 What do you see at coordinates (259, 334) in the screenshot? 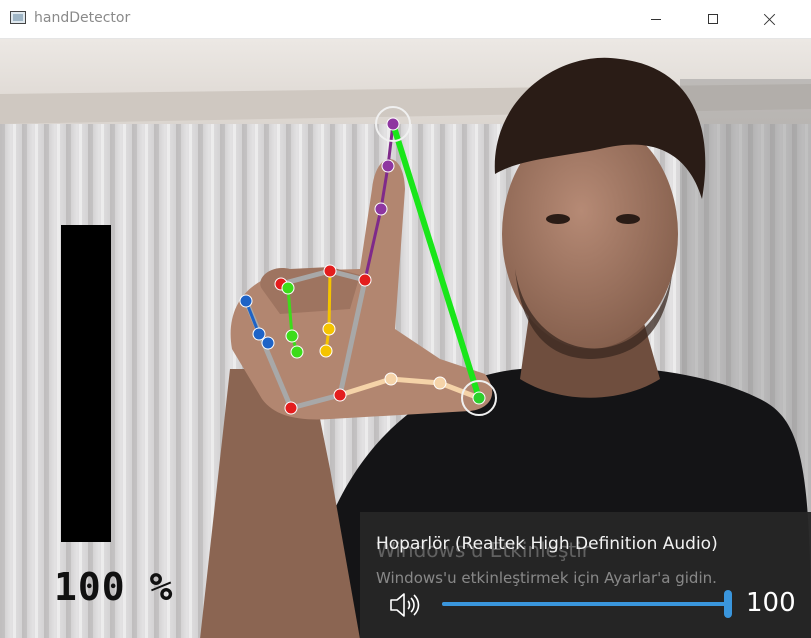
I see `landmark-pinky-pip` at bounding box center [259, 334].